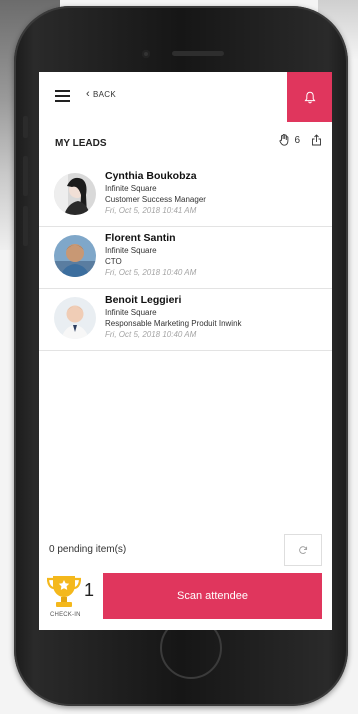  Describe the element at coordinates (25, 176) in the screenshot. I see `volume-up-button` at that location.